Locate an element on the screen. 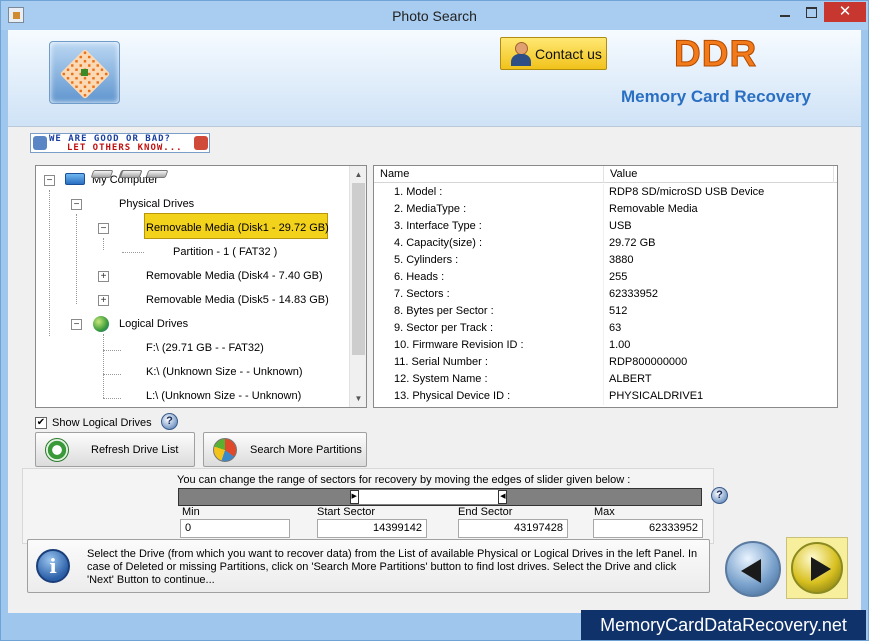 Image resolution: width=869 pixels, height=641 pixels. brand-logo-text: DDR is located at coordinates (715, 54).